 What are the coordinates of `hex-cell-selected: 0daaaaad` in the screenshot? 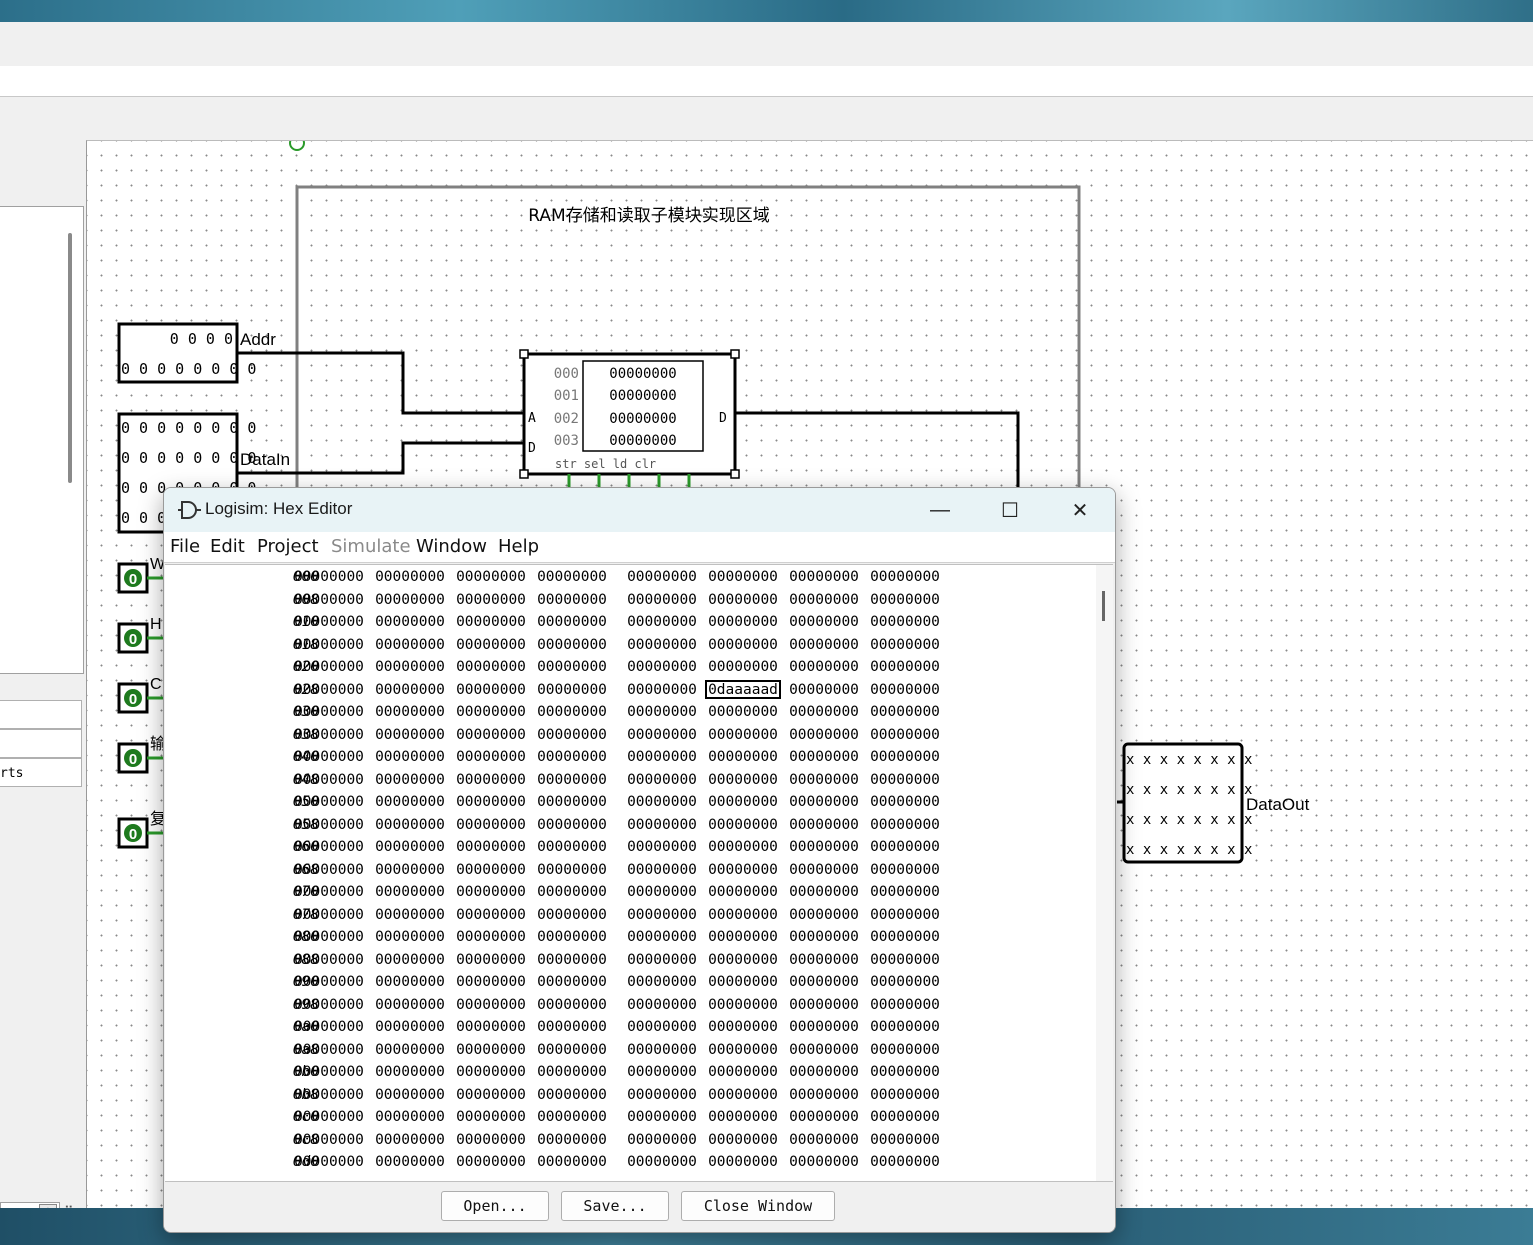 It's located at (743, 689).